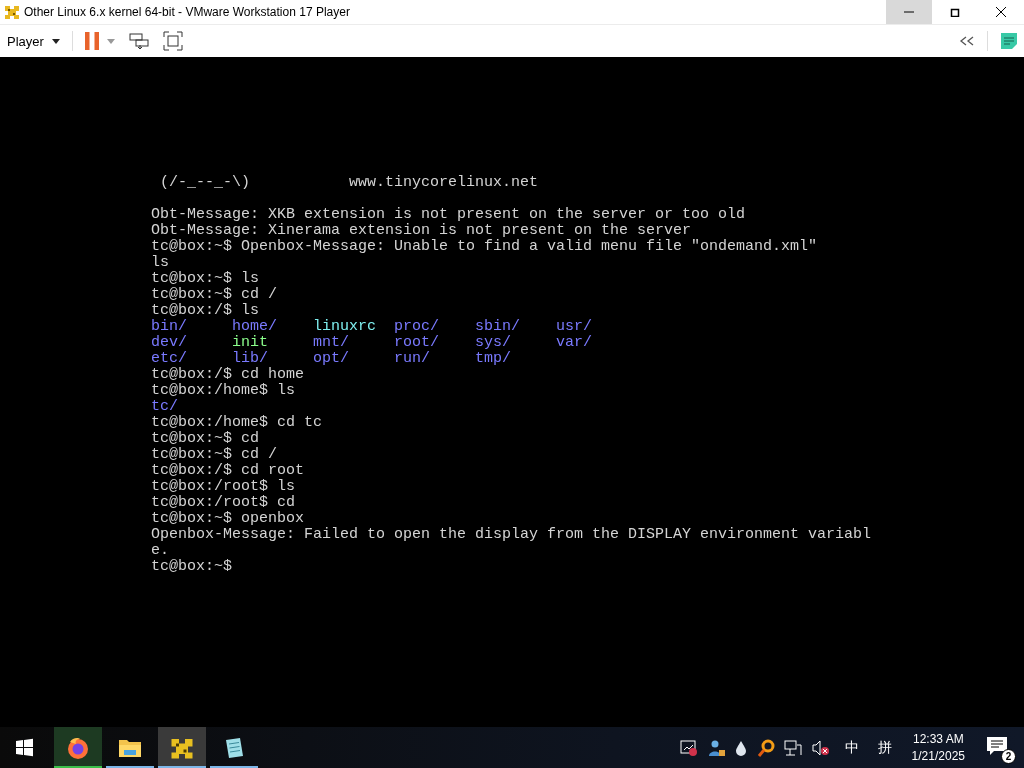 This screenshot has height=768, width=1024. I want to click on network-icon, so click(792, 747).